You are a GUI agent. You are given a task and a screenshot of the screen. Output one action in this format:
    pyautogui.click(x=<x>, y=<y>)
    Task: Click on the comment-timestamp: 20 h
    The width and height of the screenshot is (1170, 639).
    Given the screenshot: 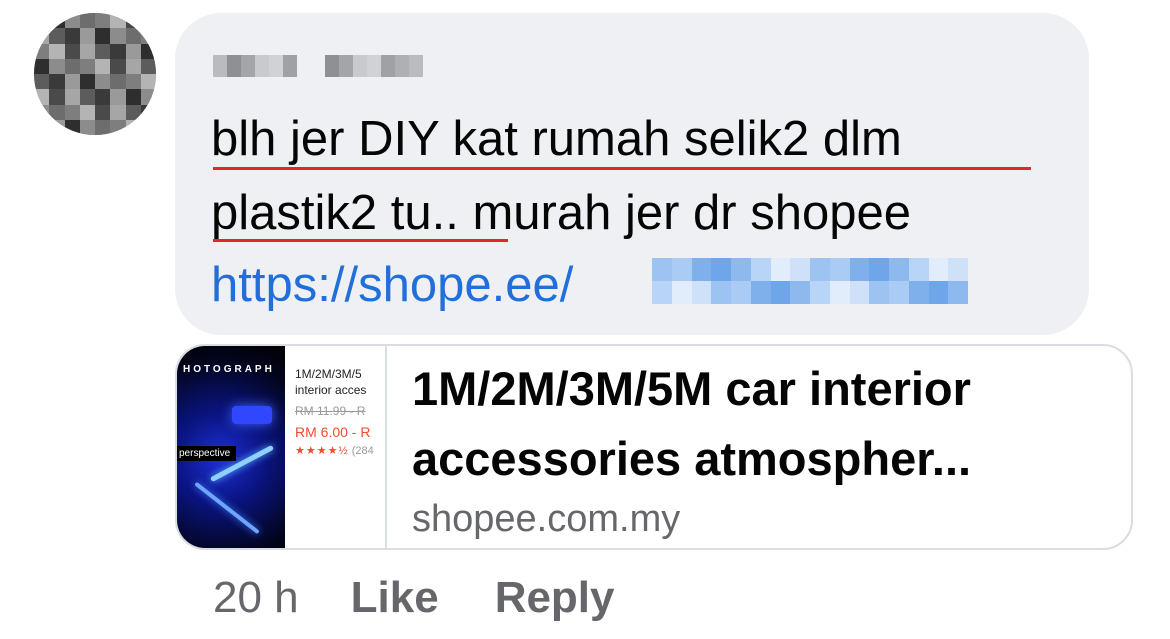 What is the action you would take?
    pyautogui.click(x=256, y=598)
    